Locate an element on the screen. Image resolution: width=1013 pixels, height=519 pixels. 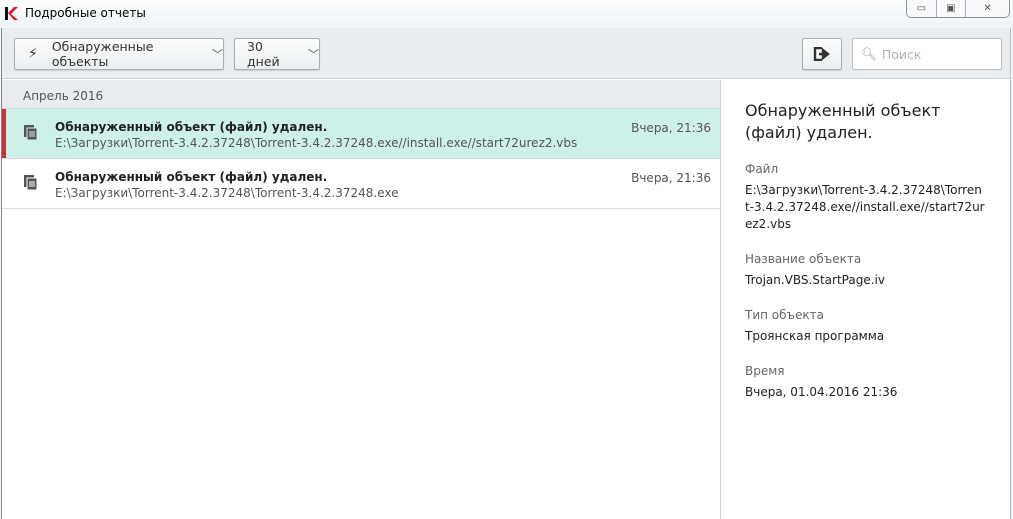
title-bar: Подробные отчеты ▭ ▣ ✕ is located at coordinates (506, 14).